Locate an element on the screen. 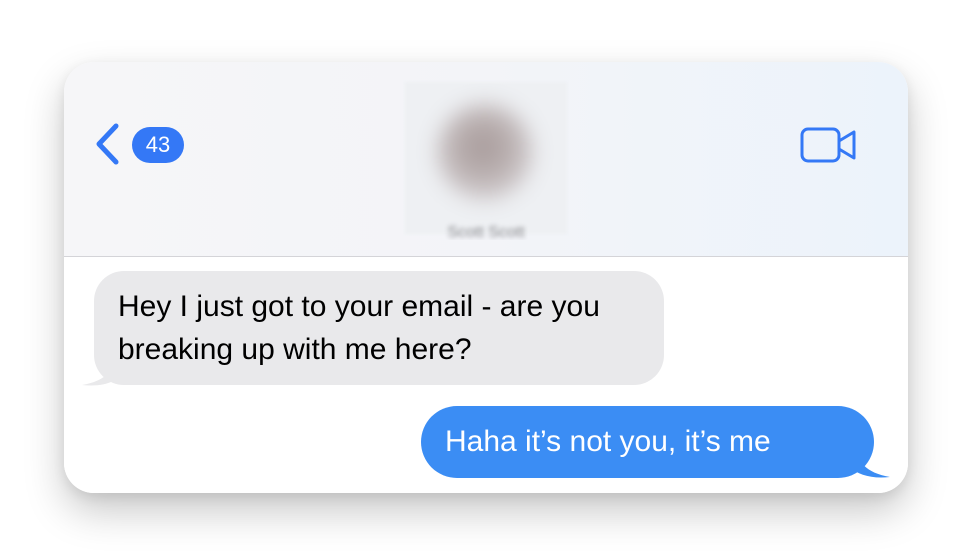 The height and width of the screenshot is (558, 972). outgoing-message-bubble: Haha it’s not you, it’s me is located at coordinates (647, 442).